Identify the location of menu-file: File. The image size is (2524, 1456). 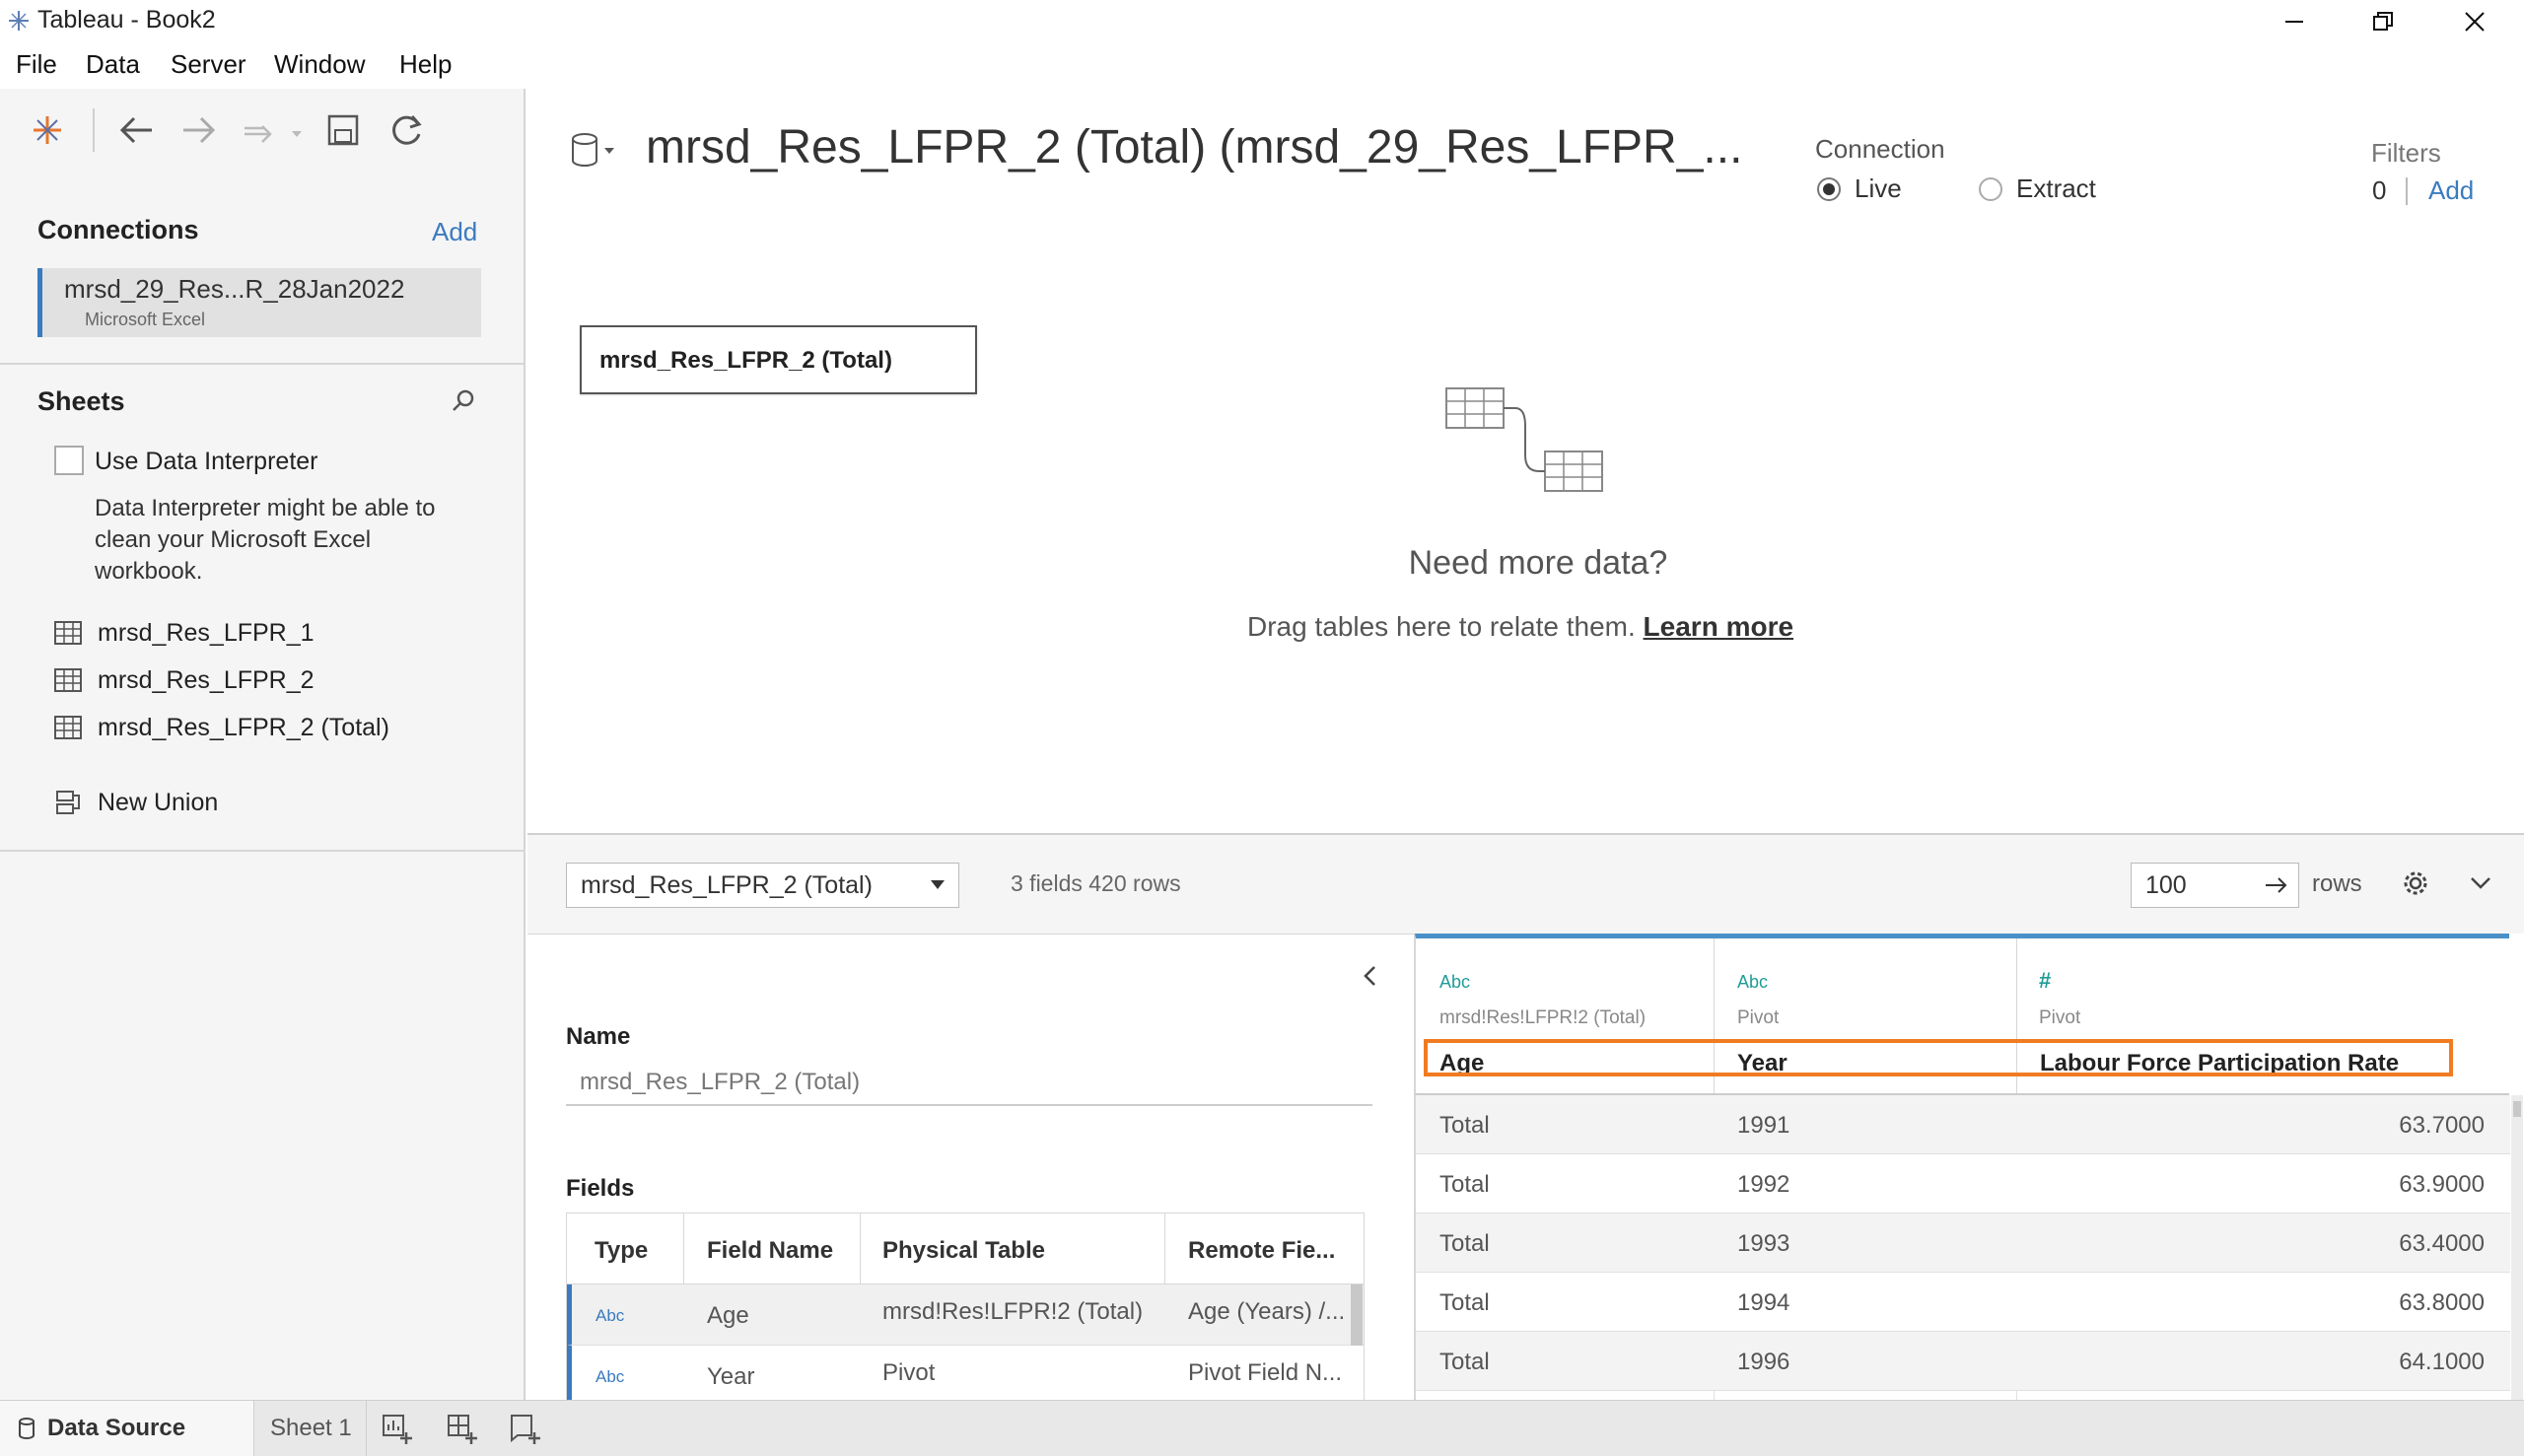
(36, 64).